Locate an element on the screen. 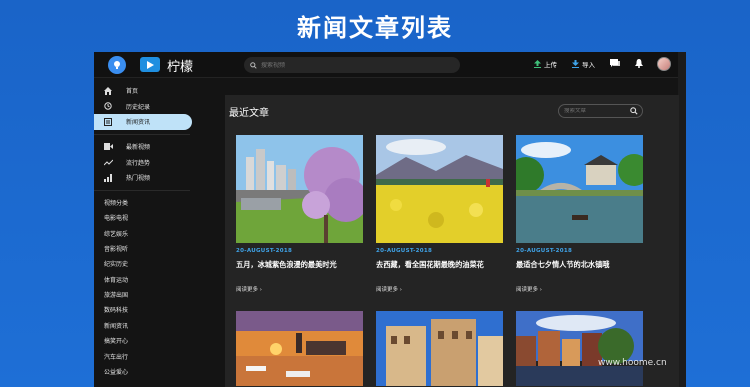 This screenshot has width=750, height=387. article-image-canal-houses is located at coordinates (579, 348).